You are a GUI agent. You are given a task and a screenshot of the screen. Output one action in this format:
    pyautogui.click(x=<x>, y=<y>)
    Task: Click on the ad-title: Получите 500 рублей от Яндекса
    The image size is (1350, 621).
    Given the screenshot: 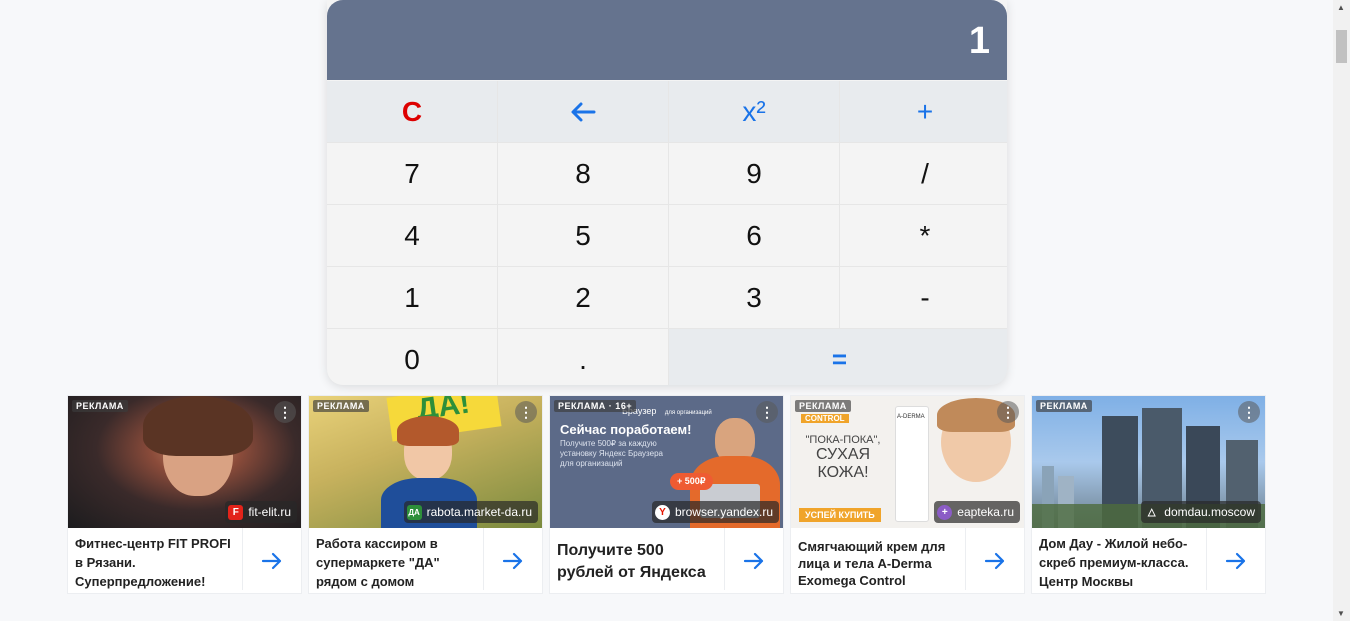 What is the action you would take?
    pyautogui.click(x=637, y=559)
    